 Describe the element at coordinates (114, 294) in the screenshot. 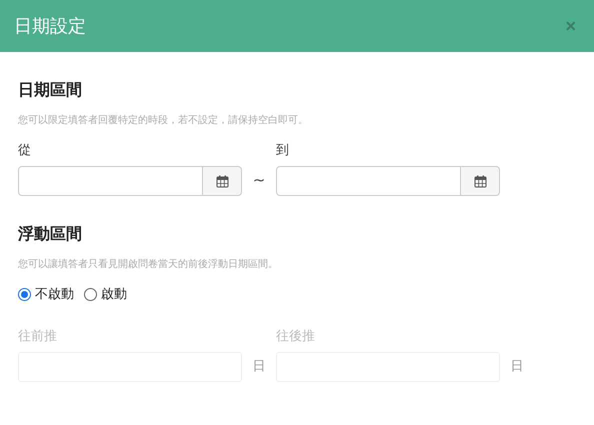

I see `radio-label: 啟動` at that location.